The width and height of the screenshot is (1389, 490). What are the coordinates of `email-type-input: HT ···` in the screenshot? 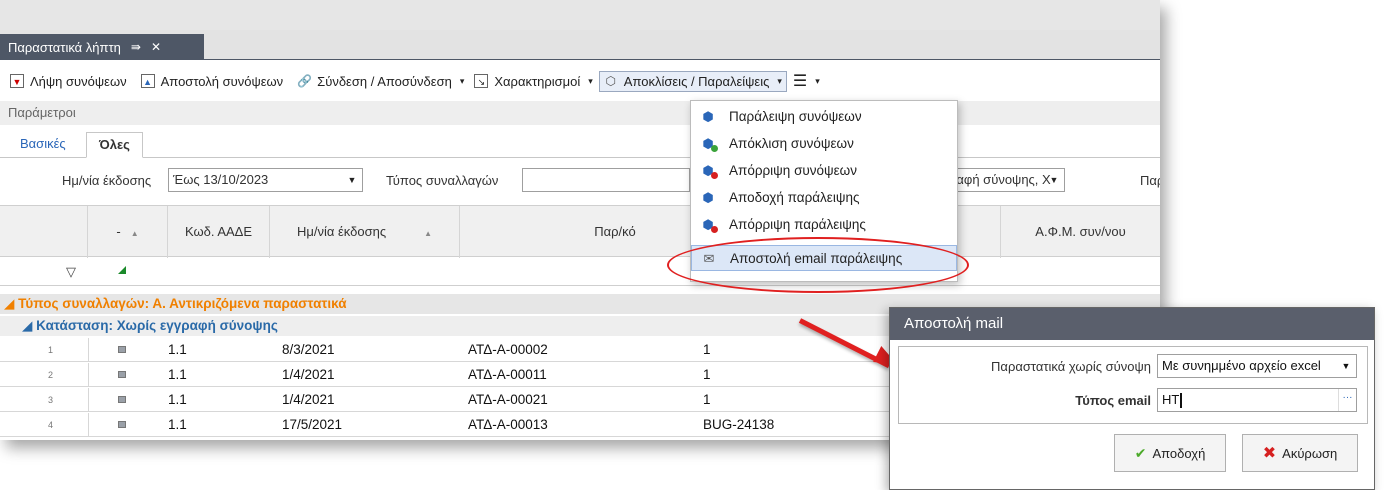 It's located at (1257, 400).